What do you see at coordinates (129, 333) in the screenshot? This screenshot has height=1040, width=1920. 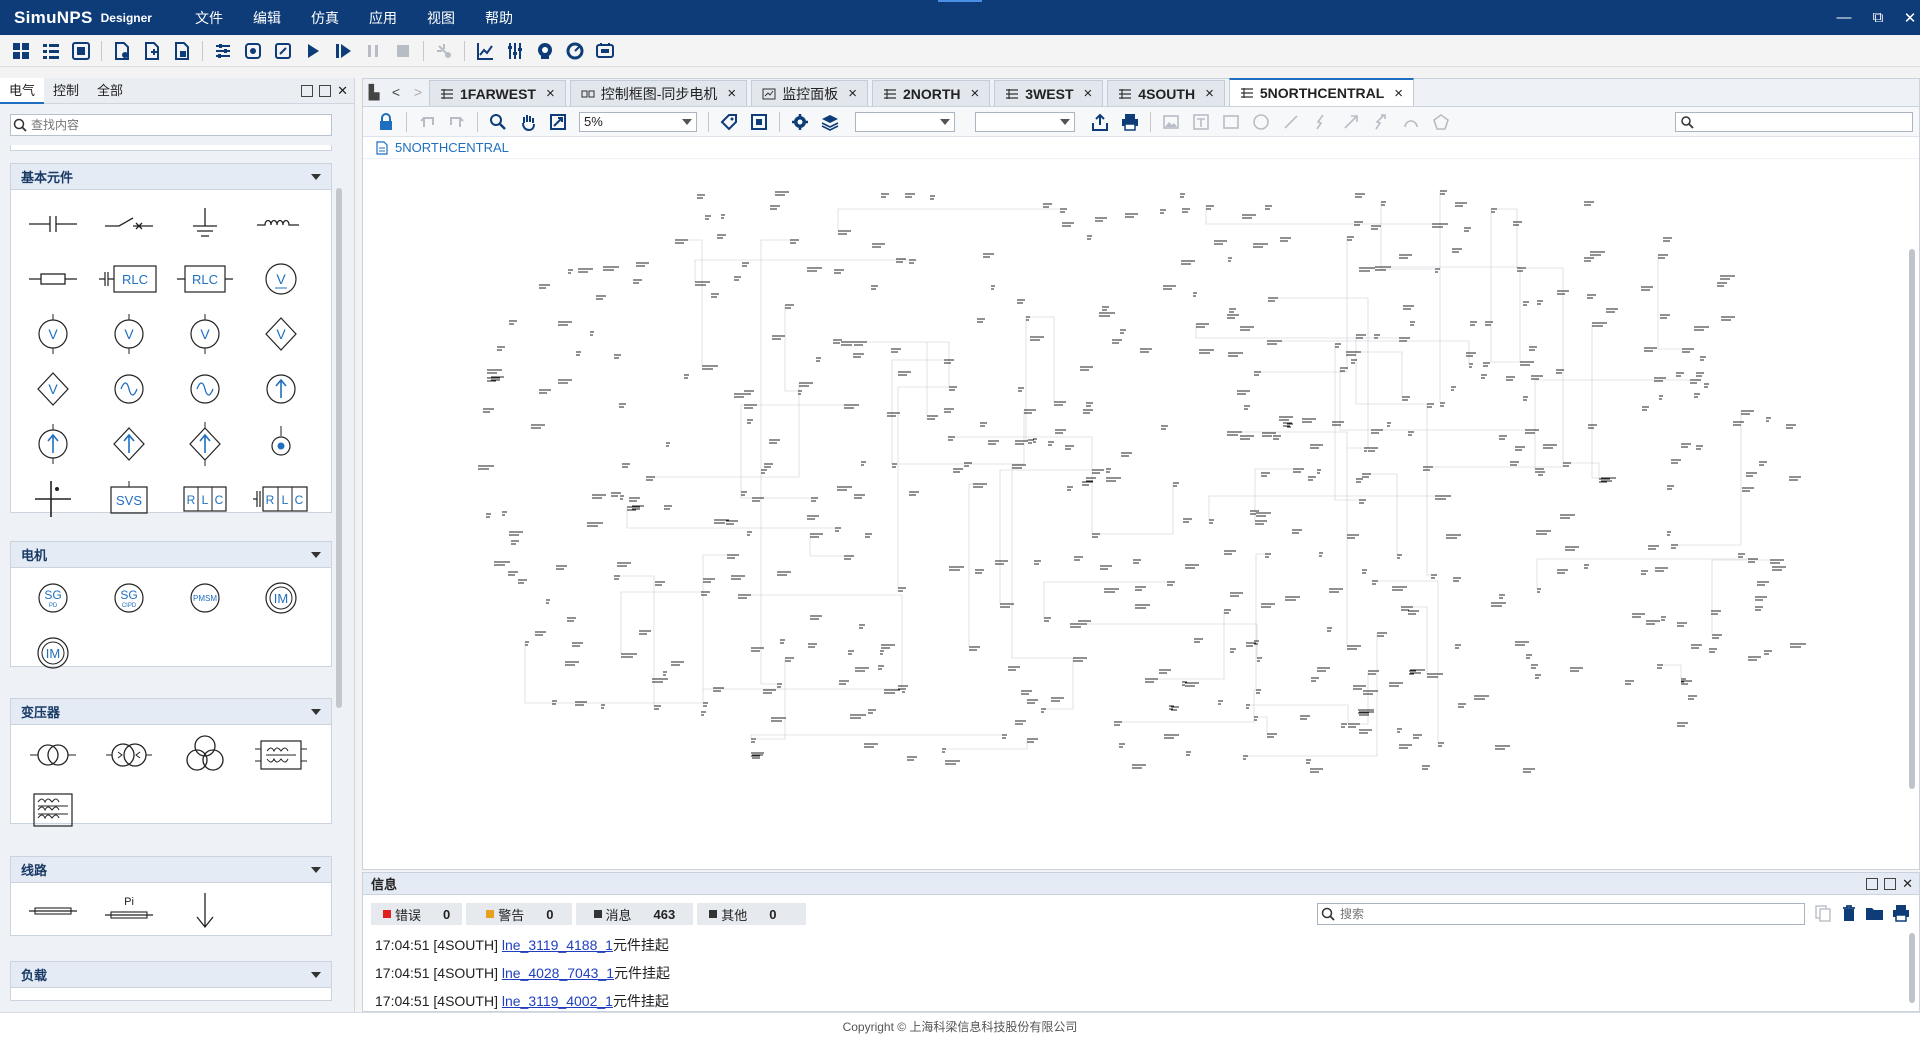 I see `voltage-source-alt-element: V` at bounding box center [129, 333].